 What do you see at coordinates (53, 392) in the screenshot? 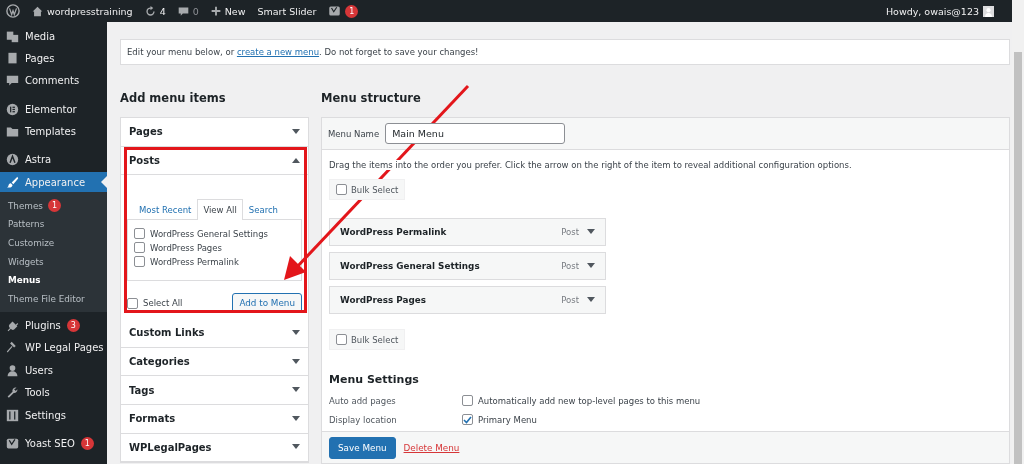
I see `sidebar-item: Tools` at bounding box center [53, 392].